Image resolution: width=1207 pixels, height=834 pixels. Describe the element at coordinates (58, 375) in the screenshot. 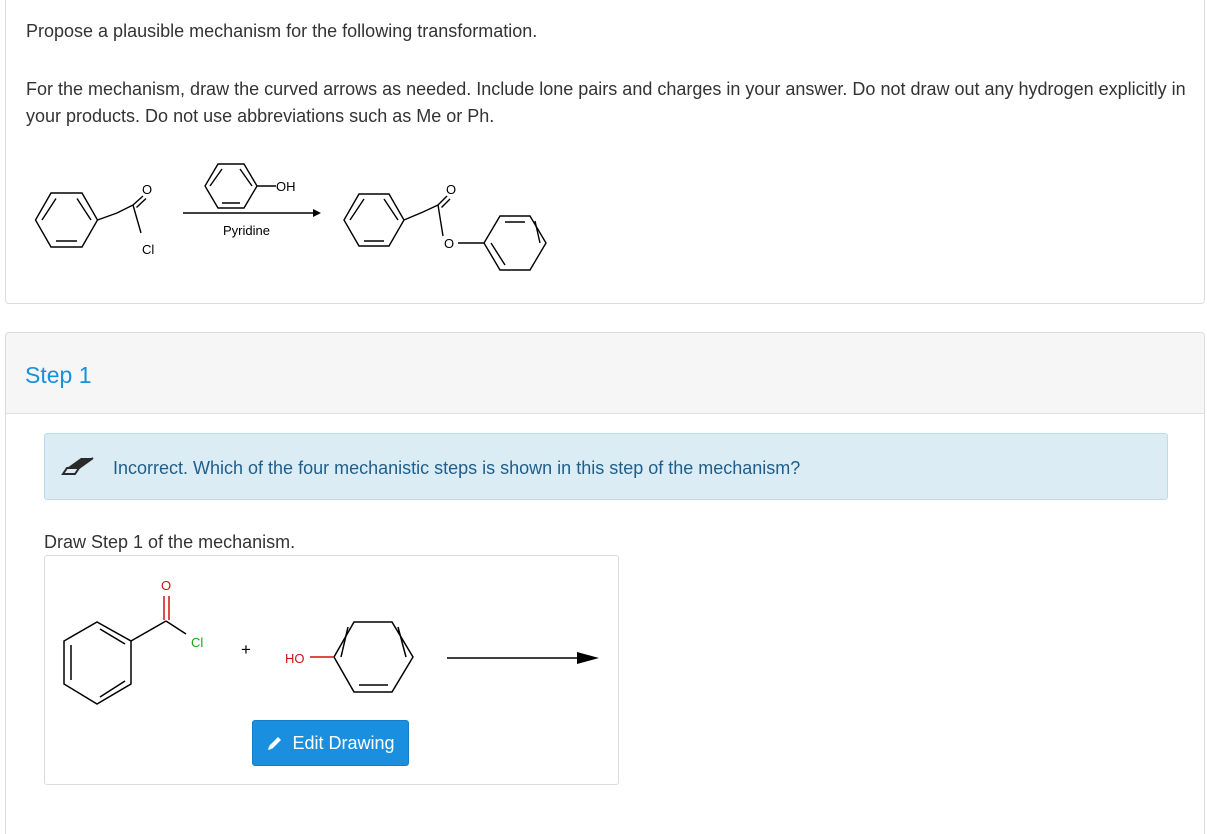

I see `step-title: Step 1` at that location.